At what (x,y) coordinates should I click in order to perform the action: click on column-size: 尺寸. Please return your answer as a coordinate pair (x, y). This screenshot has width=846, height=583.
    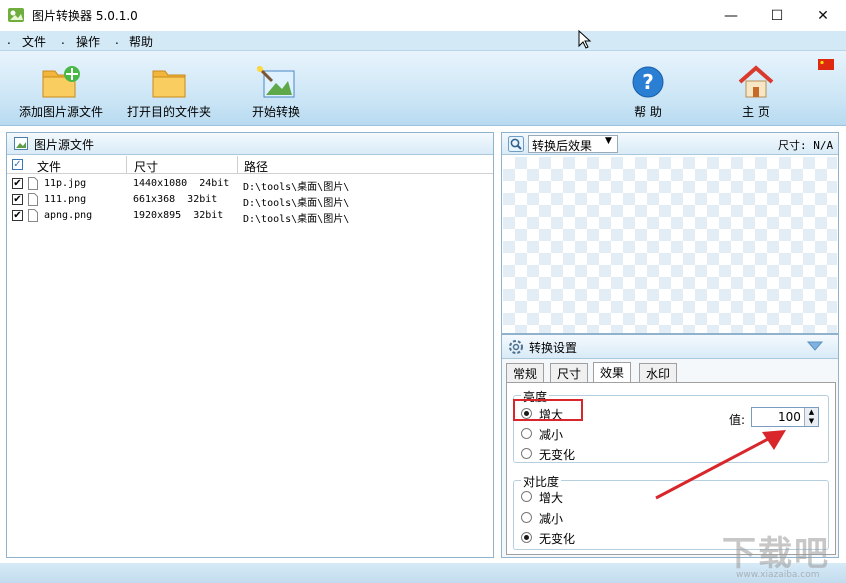
    Looking at the image, I should click on (146, 166).